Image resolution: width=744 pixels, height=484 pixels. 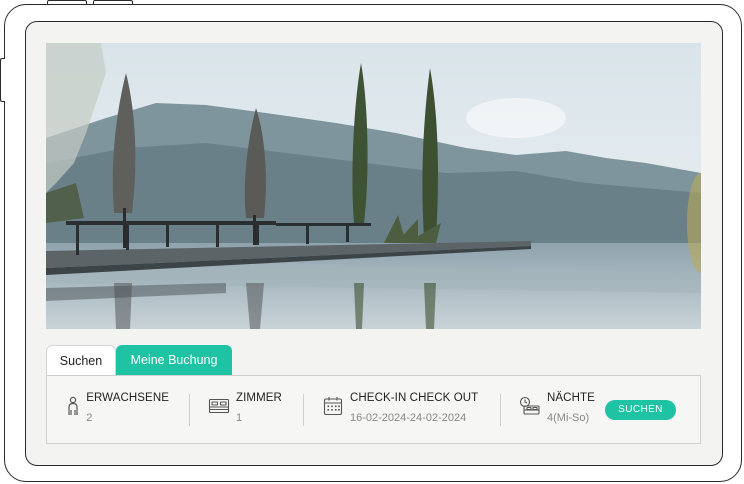 I want to click on nights-label: NÄCHTE, so click(x=571, y=397).